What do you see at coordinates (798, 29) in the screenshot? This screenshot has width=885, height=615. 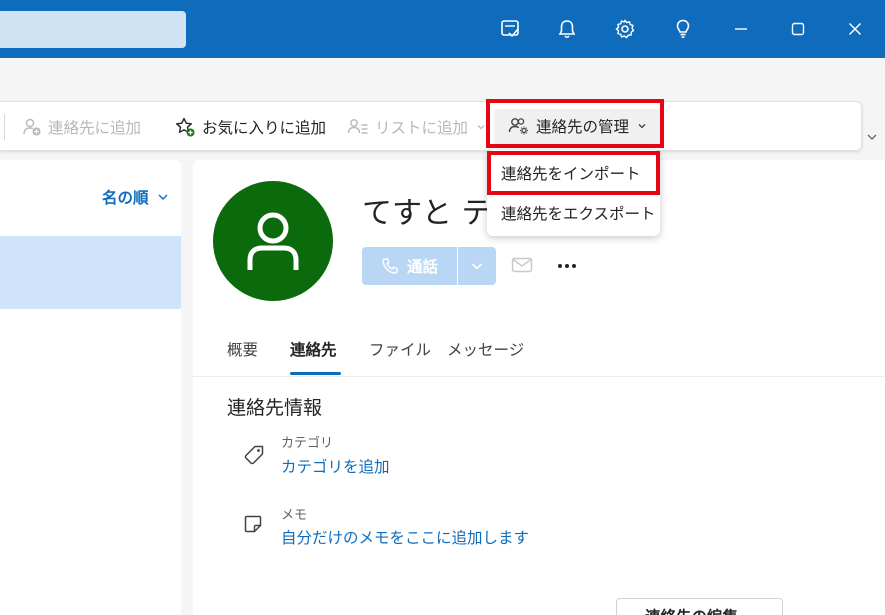 I see `maximize-icon` at bounding box center [798, 29].